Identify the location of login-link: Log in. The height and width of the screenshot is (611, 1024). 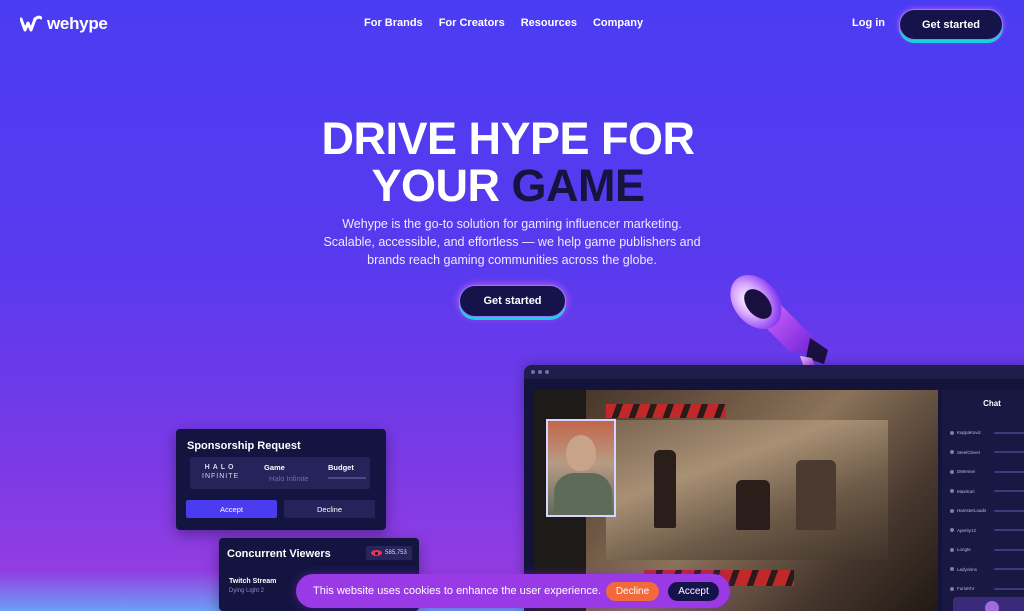
(868, 23).